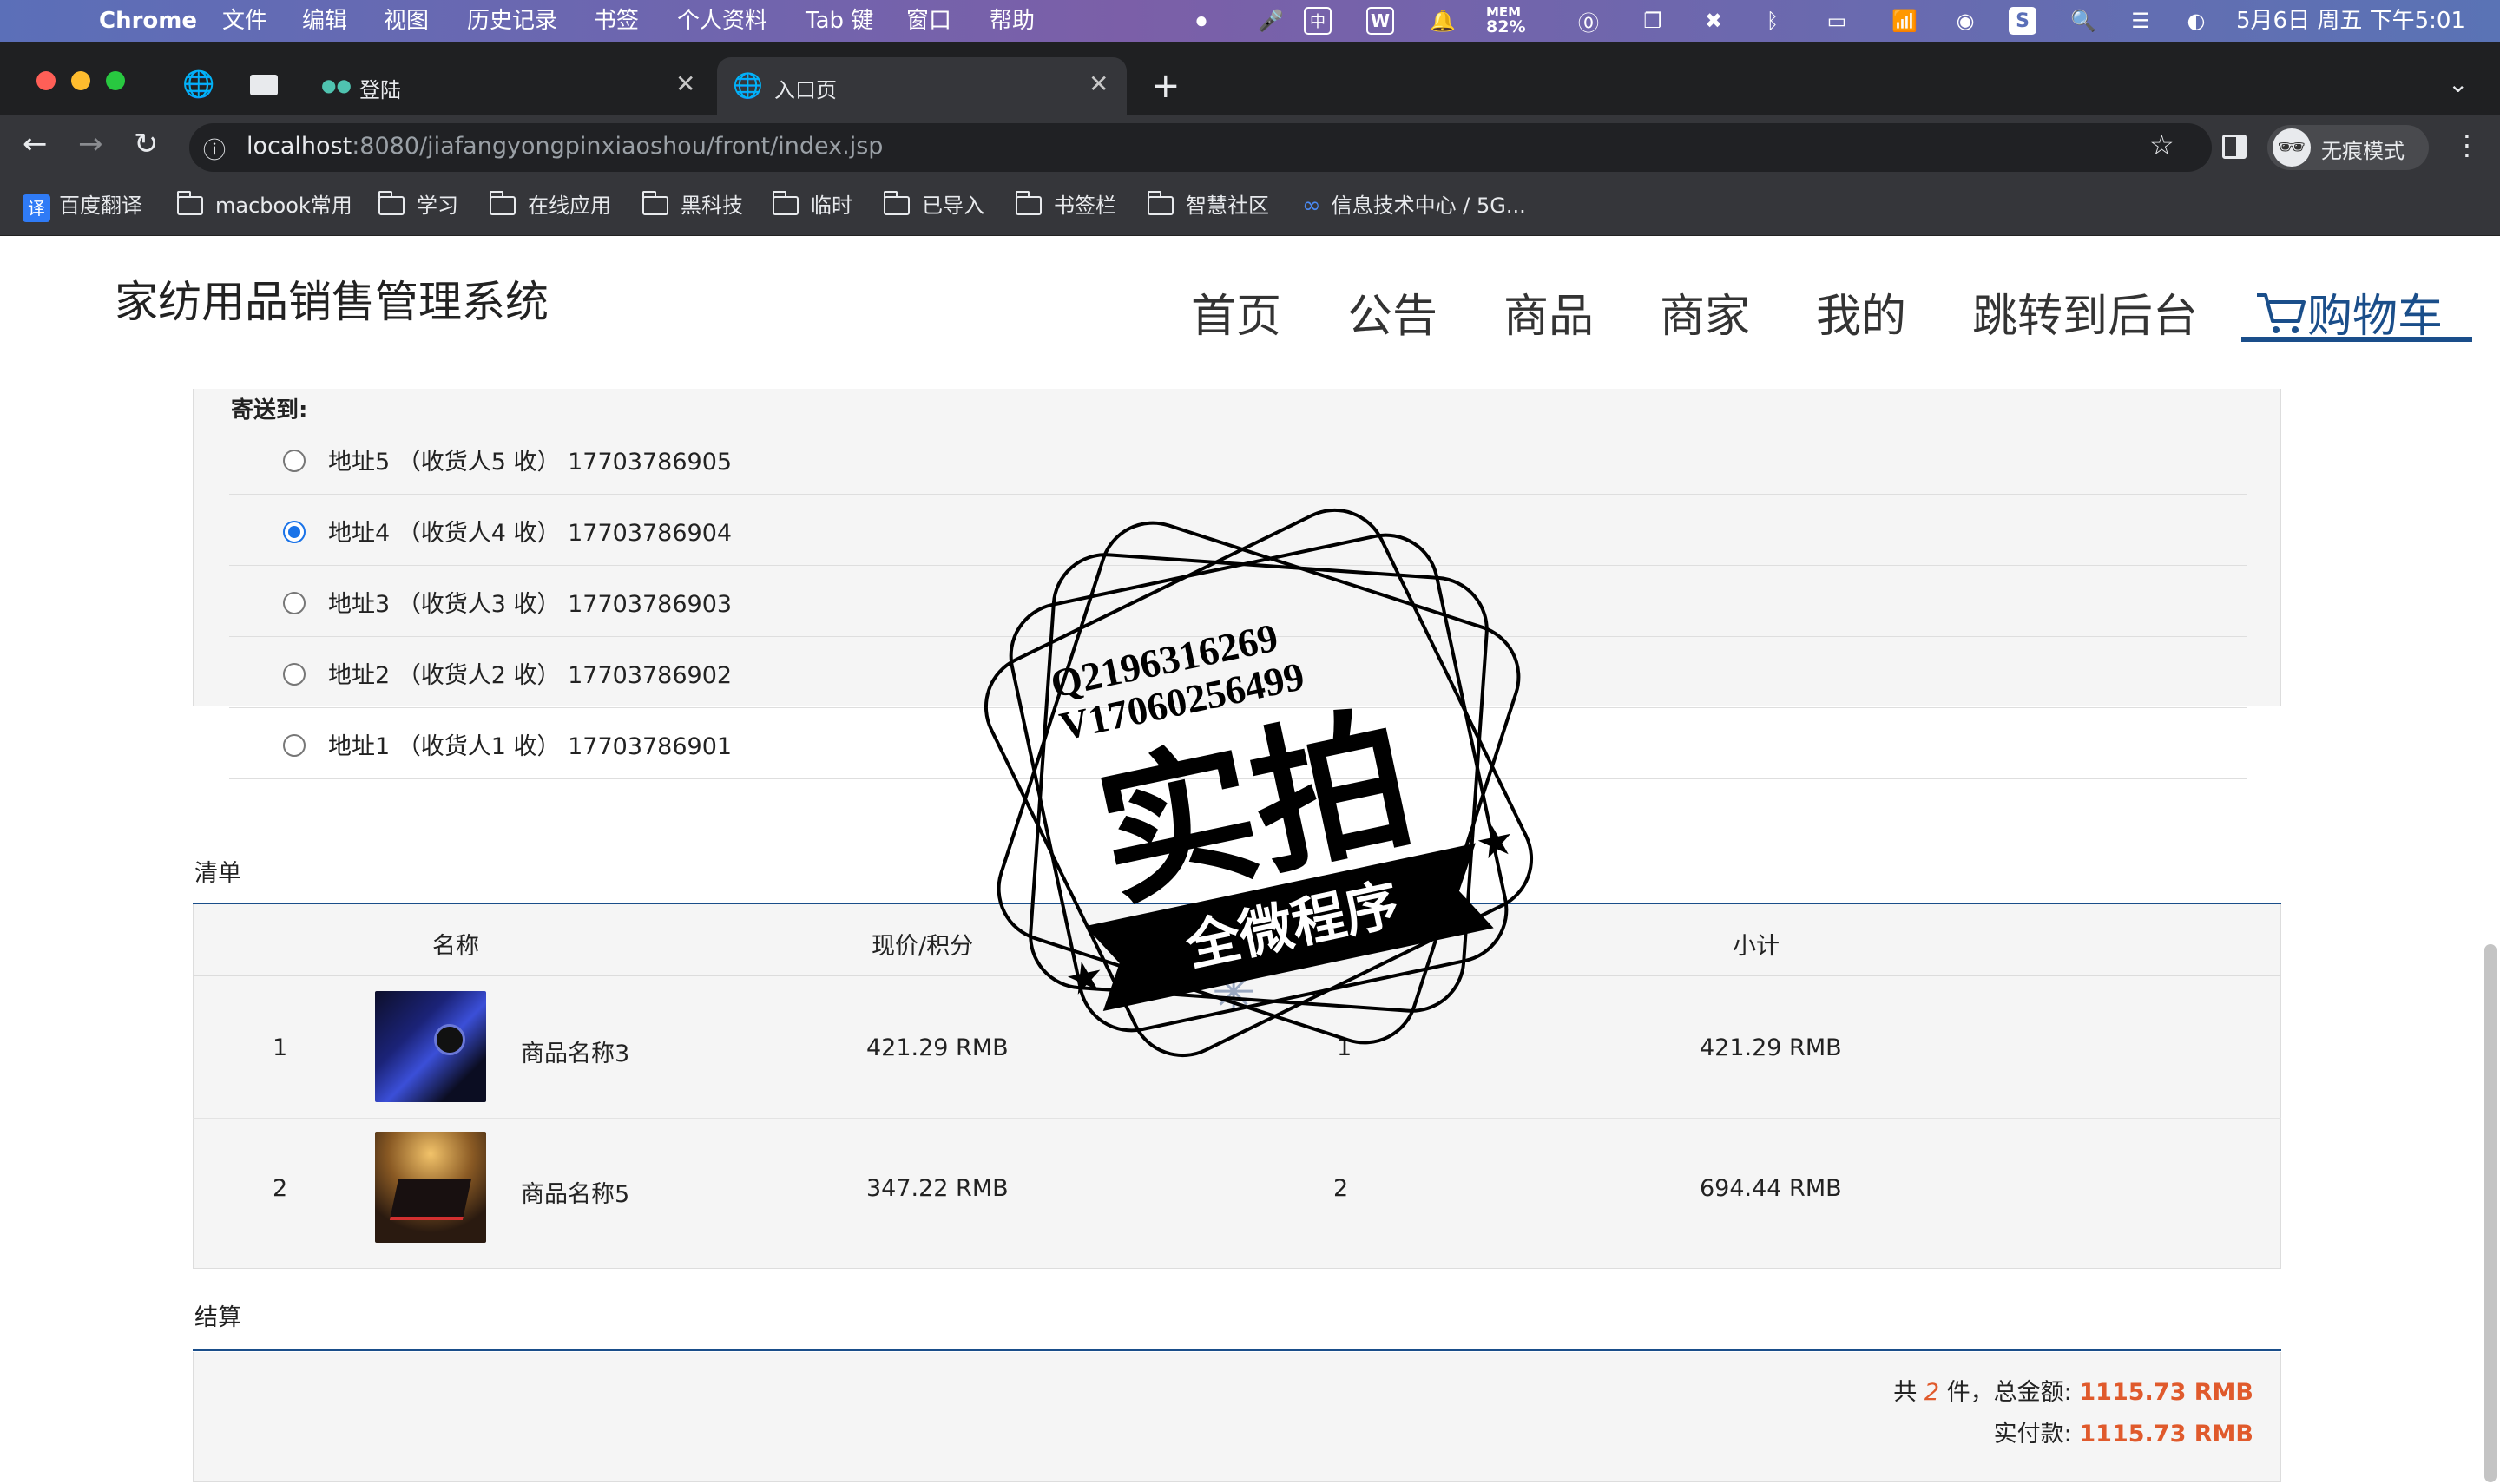 The image size is (2500, 1484). Describe the element at coordinates (2166, 1392) in the screenshot. I see `total-amount: 1115.73 RMB` at that location.